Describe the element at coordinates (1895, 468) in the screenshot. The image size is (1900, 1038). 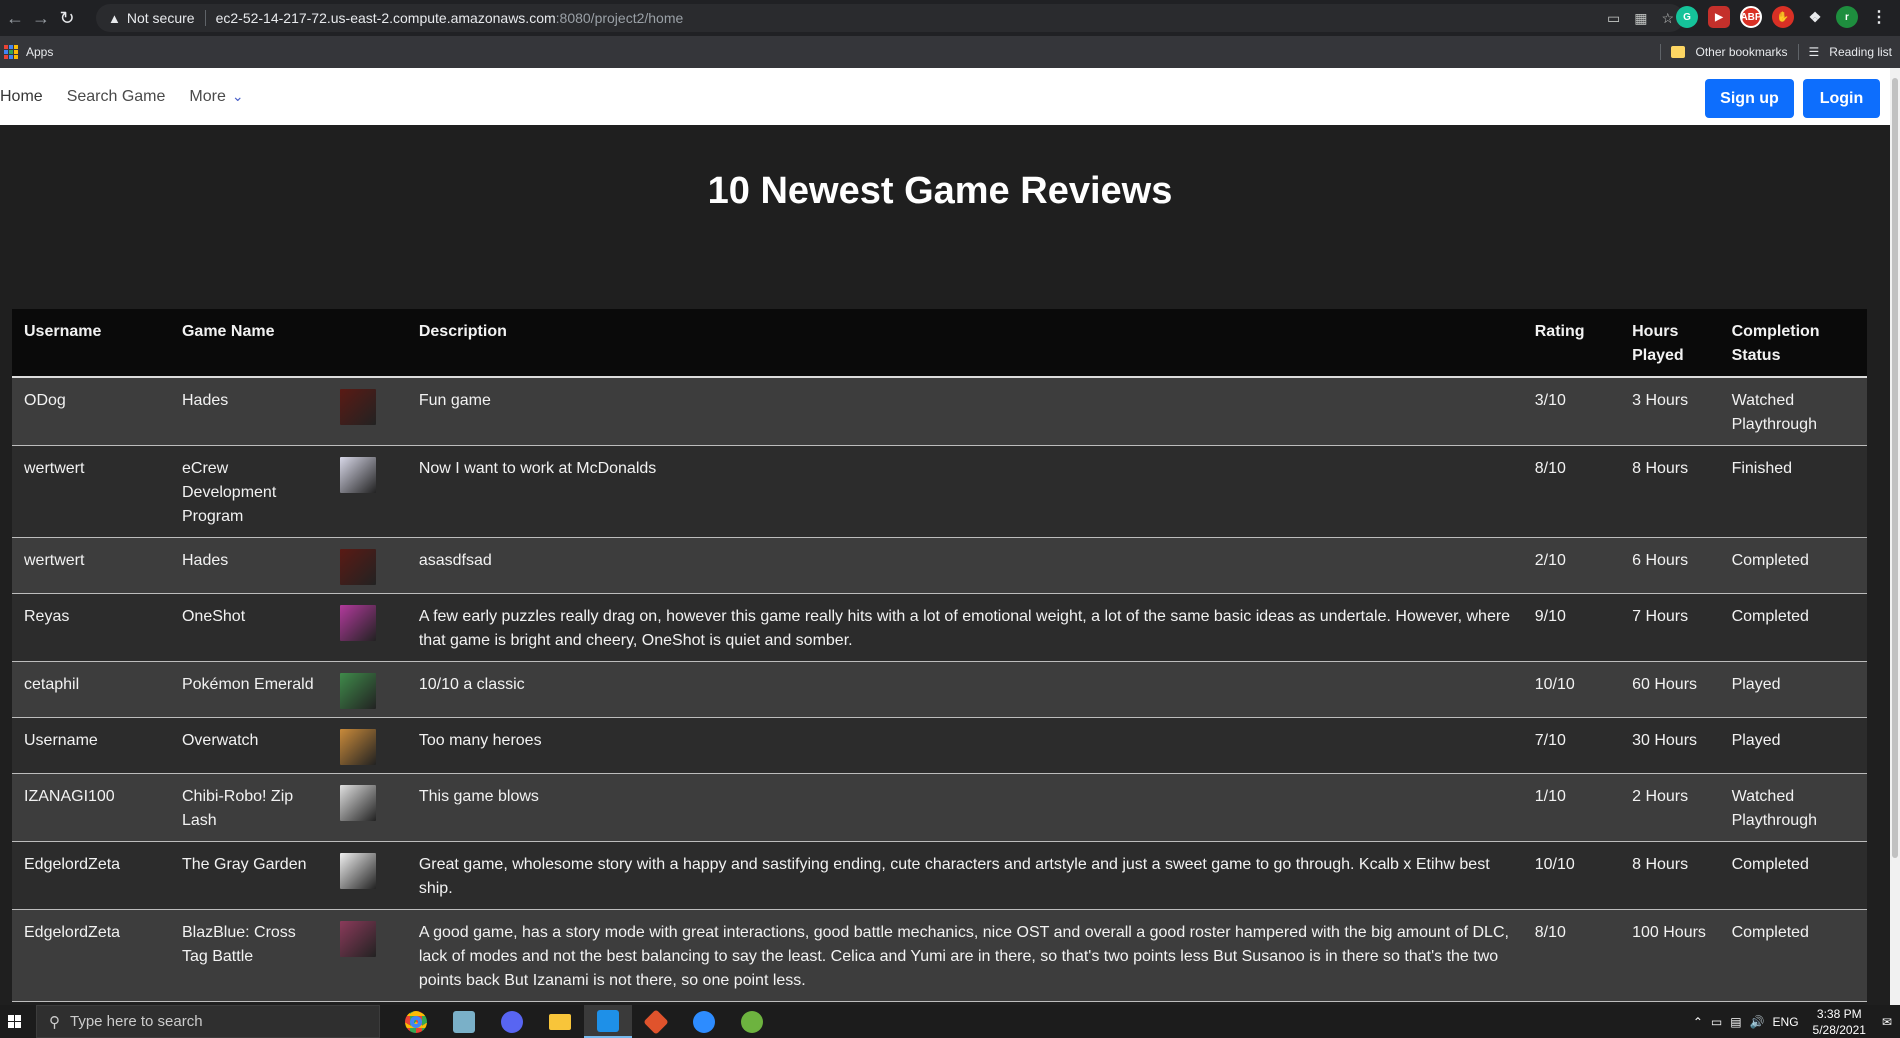
I see `scrollbar-thumb` at that location.